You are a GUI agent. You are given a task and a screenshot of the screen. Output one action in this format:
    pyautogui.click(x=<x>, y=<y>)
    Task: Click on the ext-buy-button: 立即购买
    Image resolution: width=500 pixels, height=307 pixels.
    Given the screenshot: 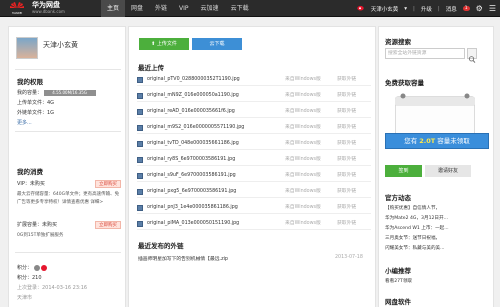 What is the action you would take?
    pyautogui.click(x=108, y=225)
    